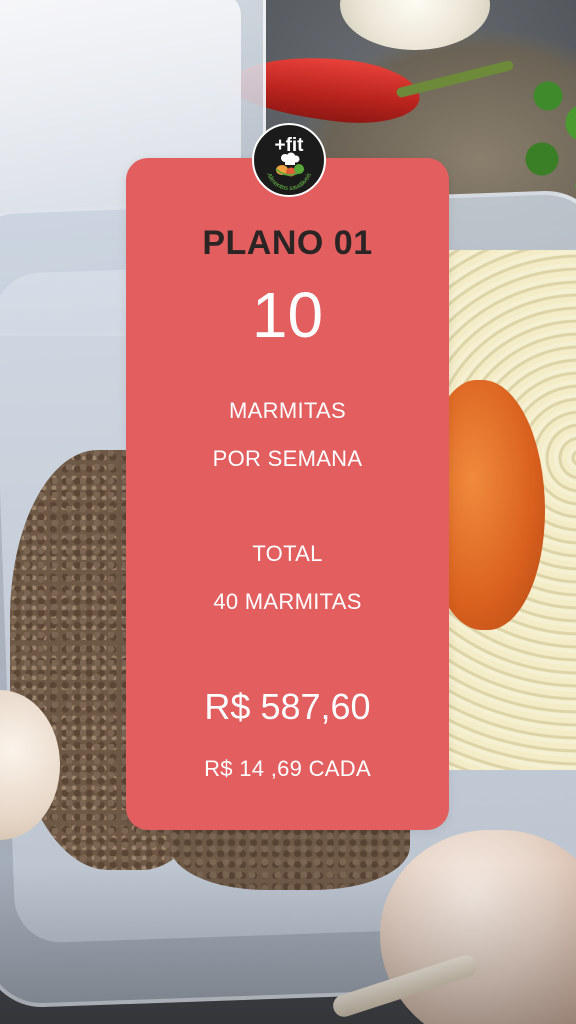 The height and width of the screenshot is (1024, 576). Describe the element at coordinates (290, 170) in the screenshot. I see `vegetables-icon` at that location.